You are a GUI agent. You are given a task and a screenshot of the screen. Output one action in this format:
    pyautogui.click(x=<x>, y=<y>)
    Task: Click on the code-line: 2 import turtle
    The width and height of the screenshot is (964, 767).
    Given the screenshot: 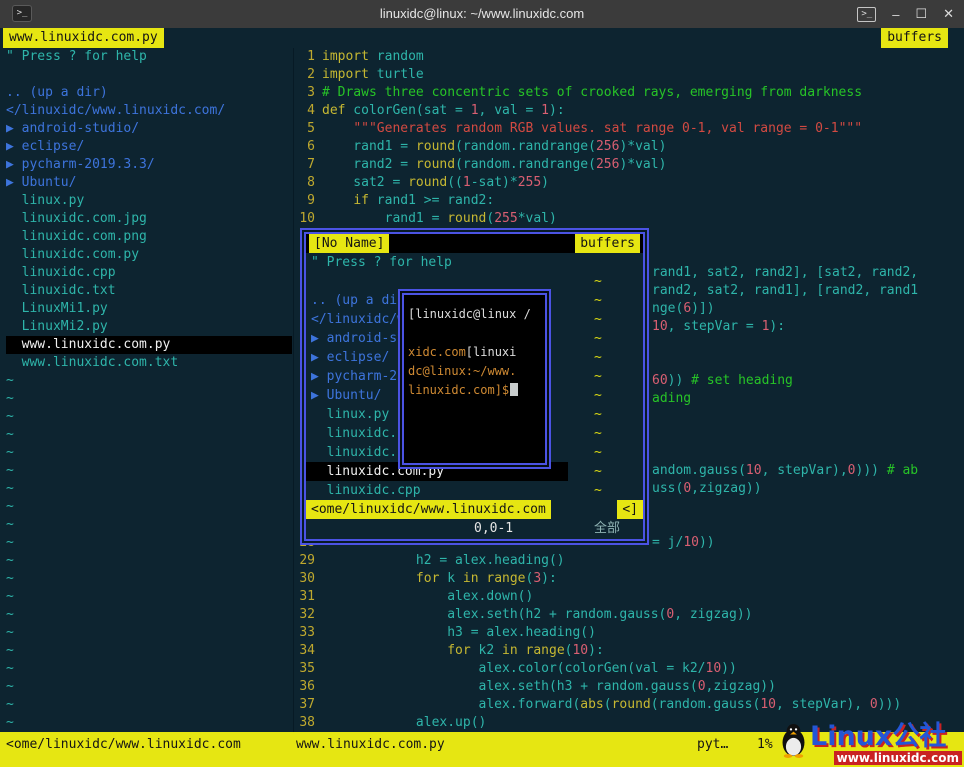 What is the action you would take?
    pyautogui.click(x=630, y=75)
    